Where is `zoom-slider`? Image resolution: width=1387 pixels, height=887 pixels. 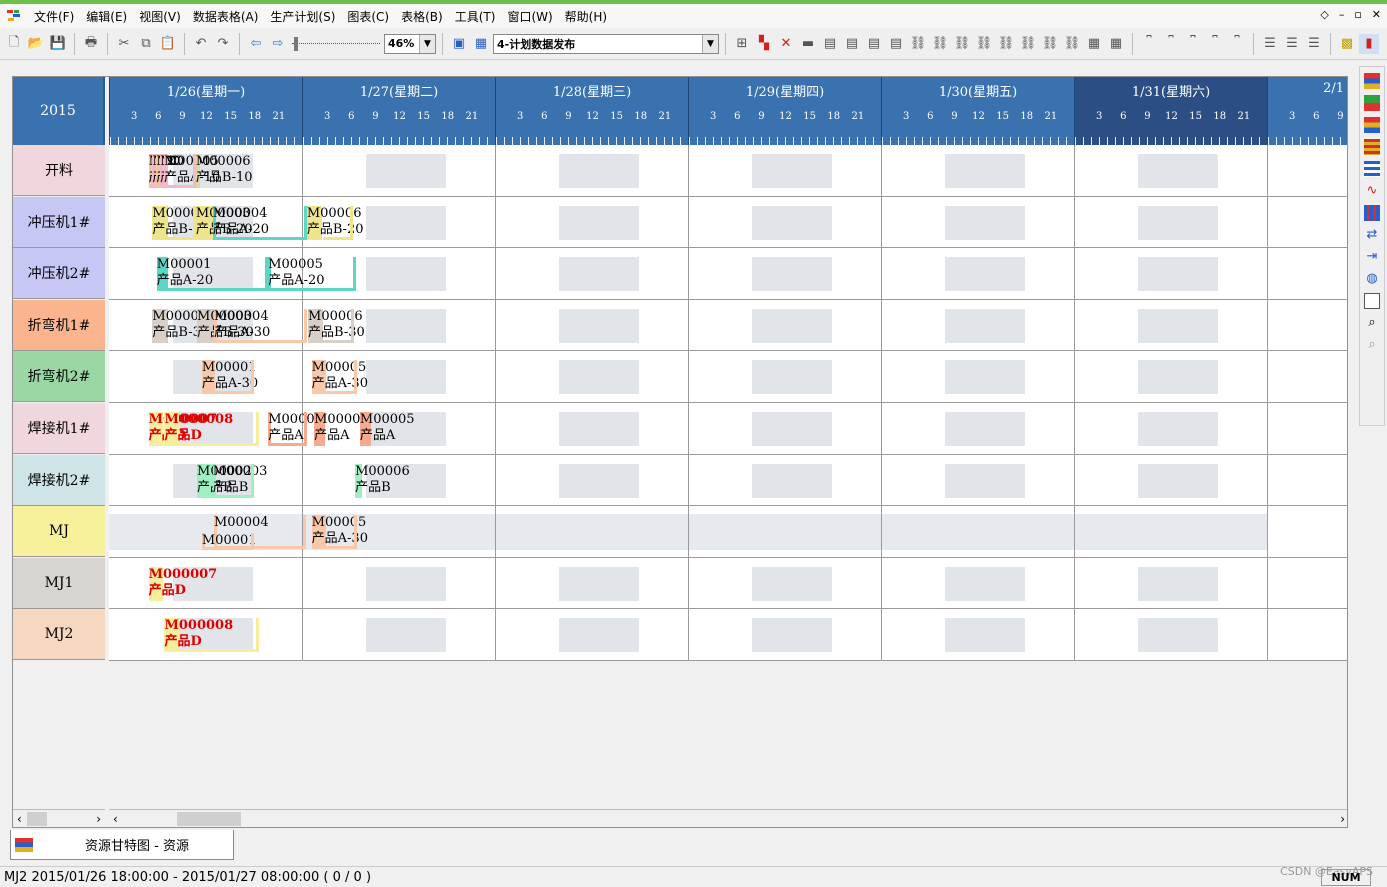
zoom-slider is located at coordinates (336, 44).